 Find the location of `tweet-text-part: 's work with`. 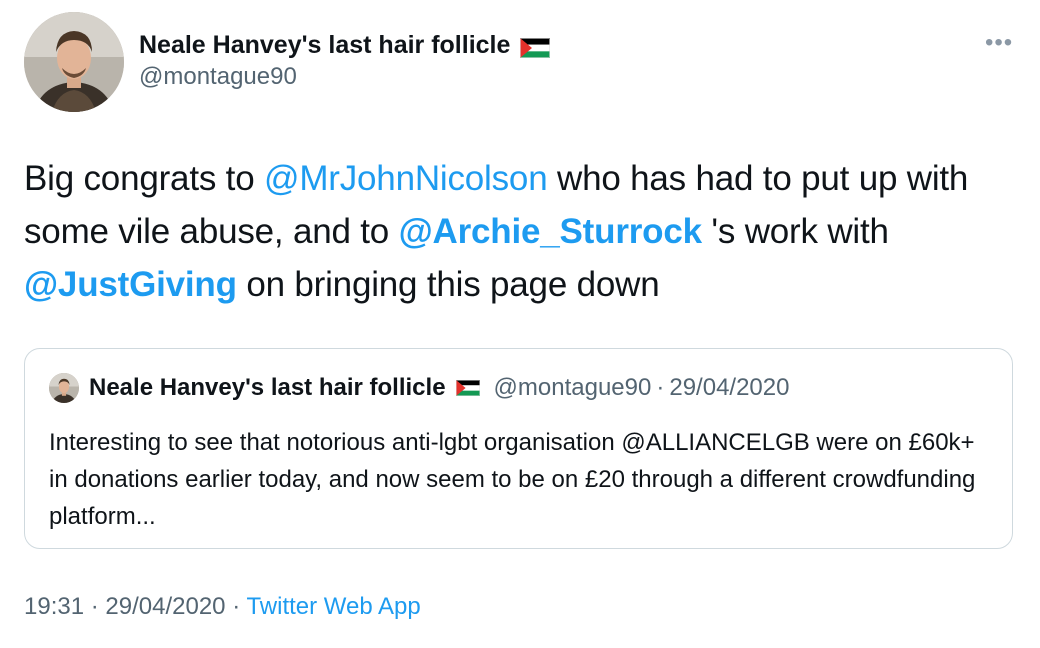

tweet-text-part: 's work with is located at coordinates (795, 231).